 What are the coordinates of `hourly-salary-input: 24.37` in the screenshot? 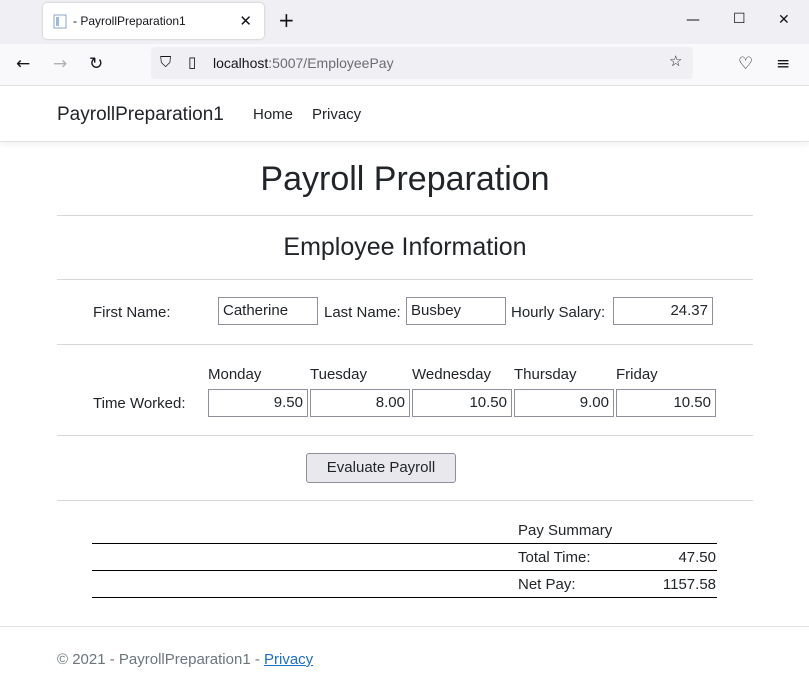 It's located at (663, 311).